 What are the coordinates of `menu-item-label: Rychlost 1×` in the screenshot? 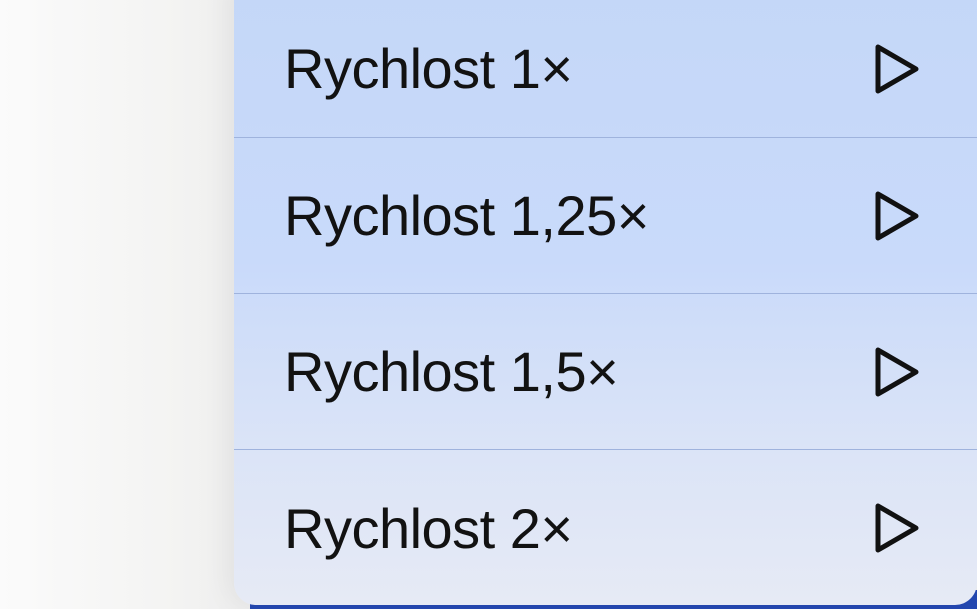 It's located at (428, 68).